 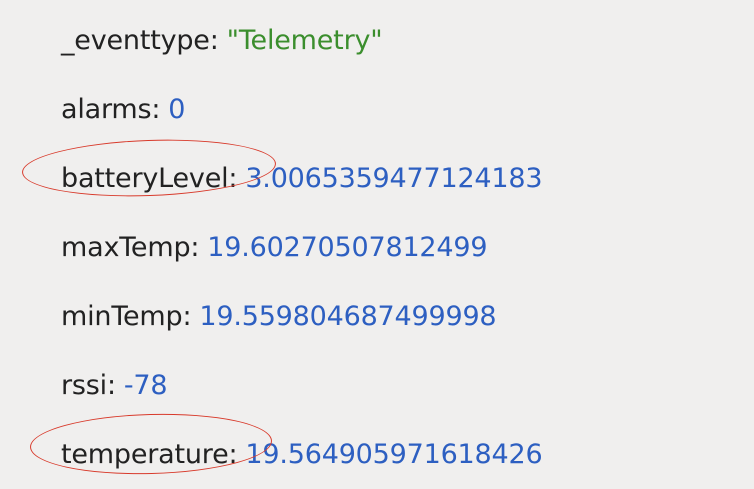 I want to click on property-value: 0, so click(x=177, y=109).